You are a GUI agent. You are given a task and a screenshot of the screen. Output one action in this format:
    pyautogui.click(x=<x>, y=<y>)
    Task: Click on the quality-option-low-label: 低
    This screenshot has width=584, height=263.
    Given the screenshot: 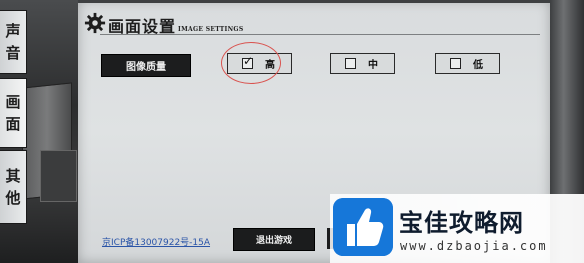 What is the action you would take?
    pyautogui.click(x=478, y=65)
    